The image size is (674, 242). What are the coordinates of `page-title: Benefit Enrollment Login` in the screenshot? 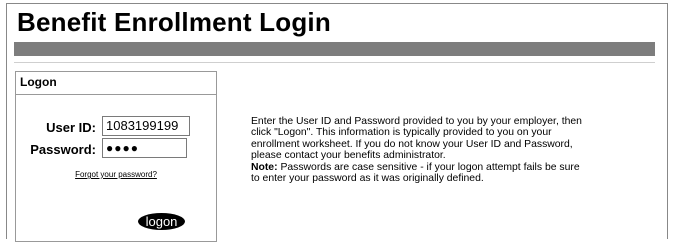 It's located at (174, 22).